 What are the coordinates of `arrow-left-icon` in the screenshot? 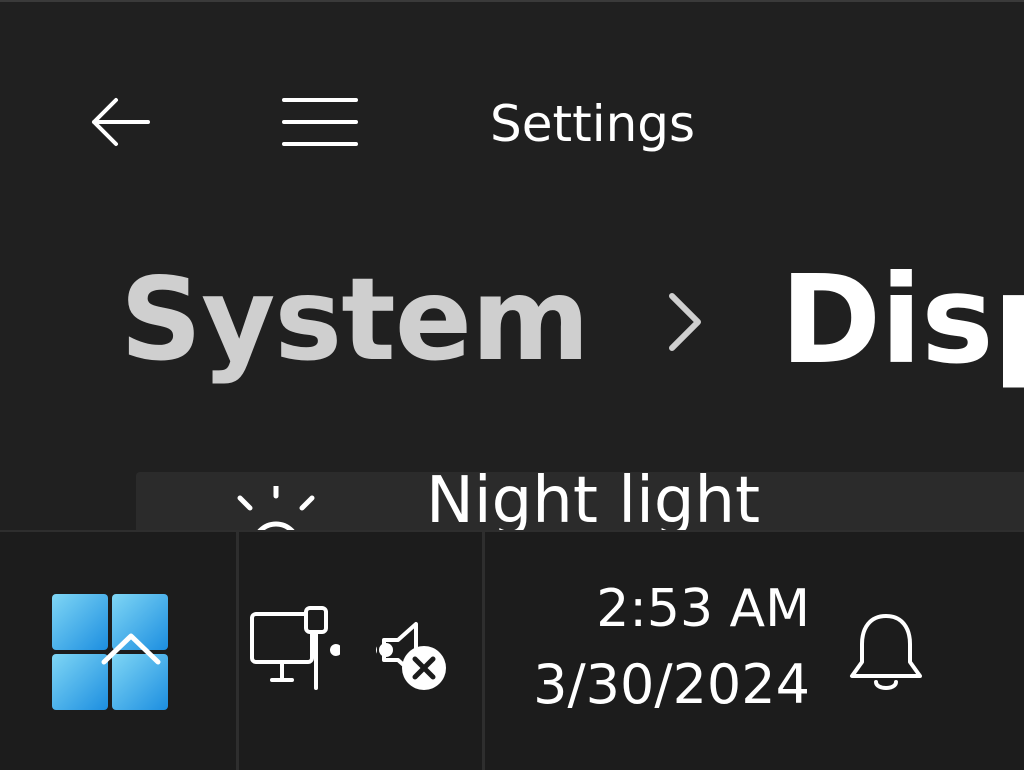 It's located at (121, 122).